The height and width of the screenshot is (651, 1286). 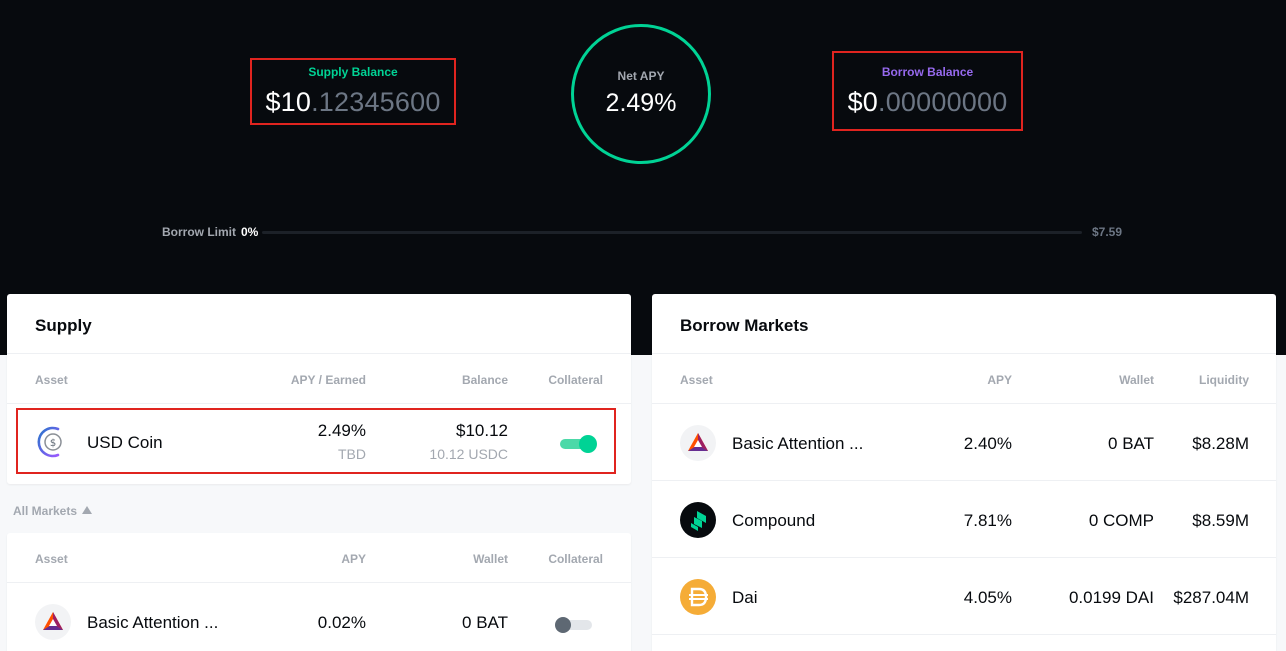 I want to click on all-markets-toggle: All Markets, so click(x=53, y=511).